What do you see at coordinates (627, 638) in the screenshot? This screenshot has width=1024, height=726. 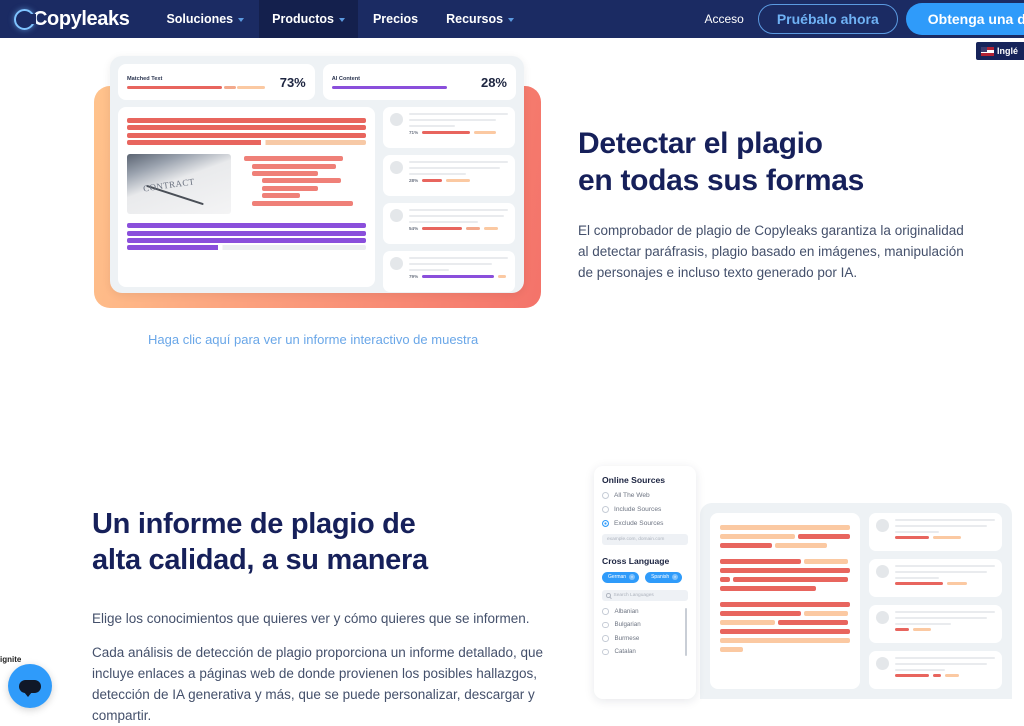 I see `language-label: Burmese` at bounding box center [627, 638].